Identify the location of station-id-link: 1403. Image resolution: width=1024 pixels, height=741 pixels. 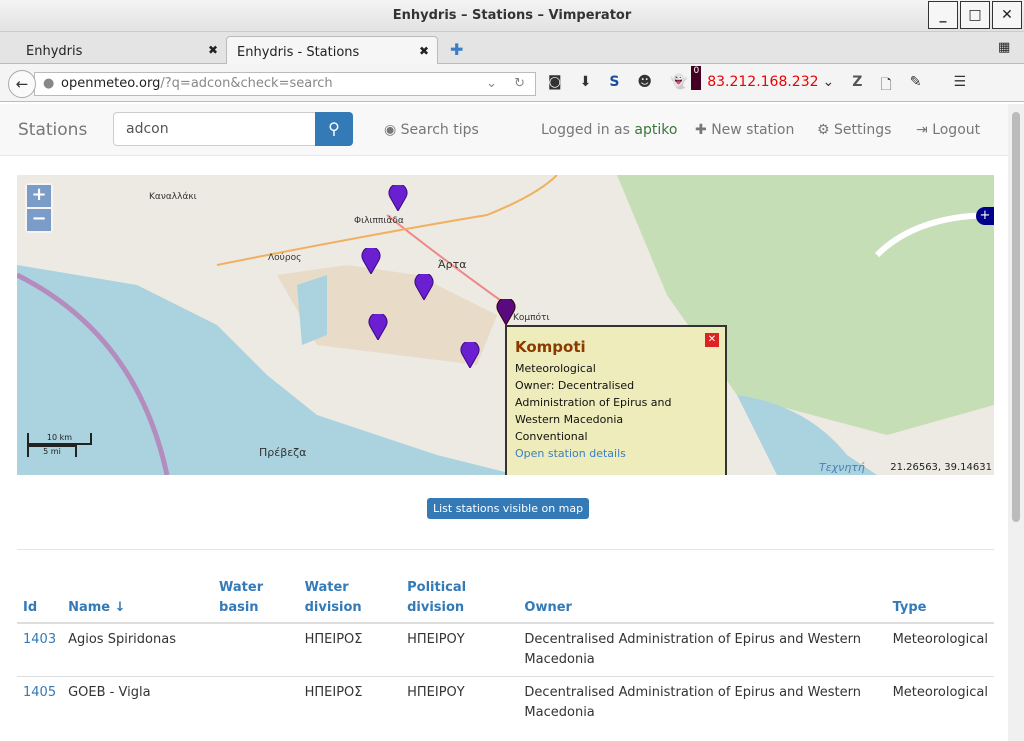
(39, 639).